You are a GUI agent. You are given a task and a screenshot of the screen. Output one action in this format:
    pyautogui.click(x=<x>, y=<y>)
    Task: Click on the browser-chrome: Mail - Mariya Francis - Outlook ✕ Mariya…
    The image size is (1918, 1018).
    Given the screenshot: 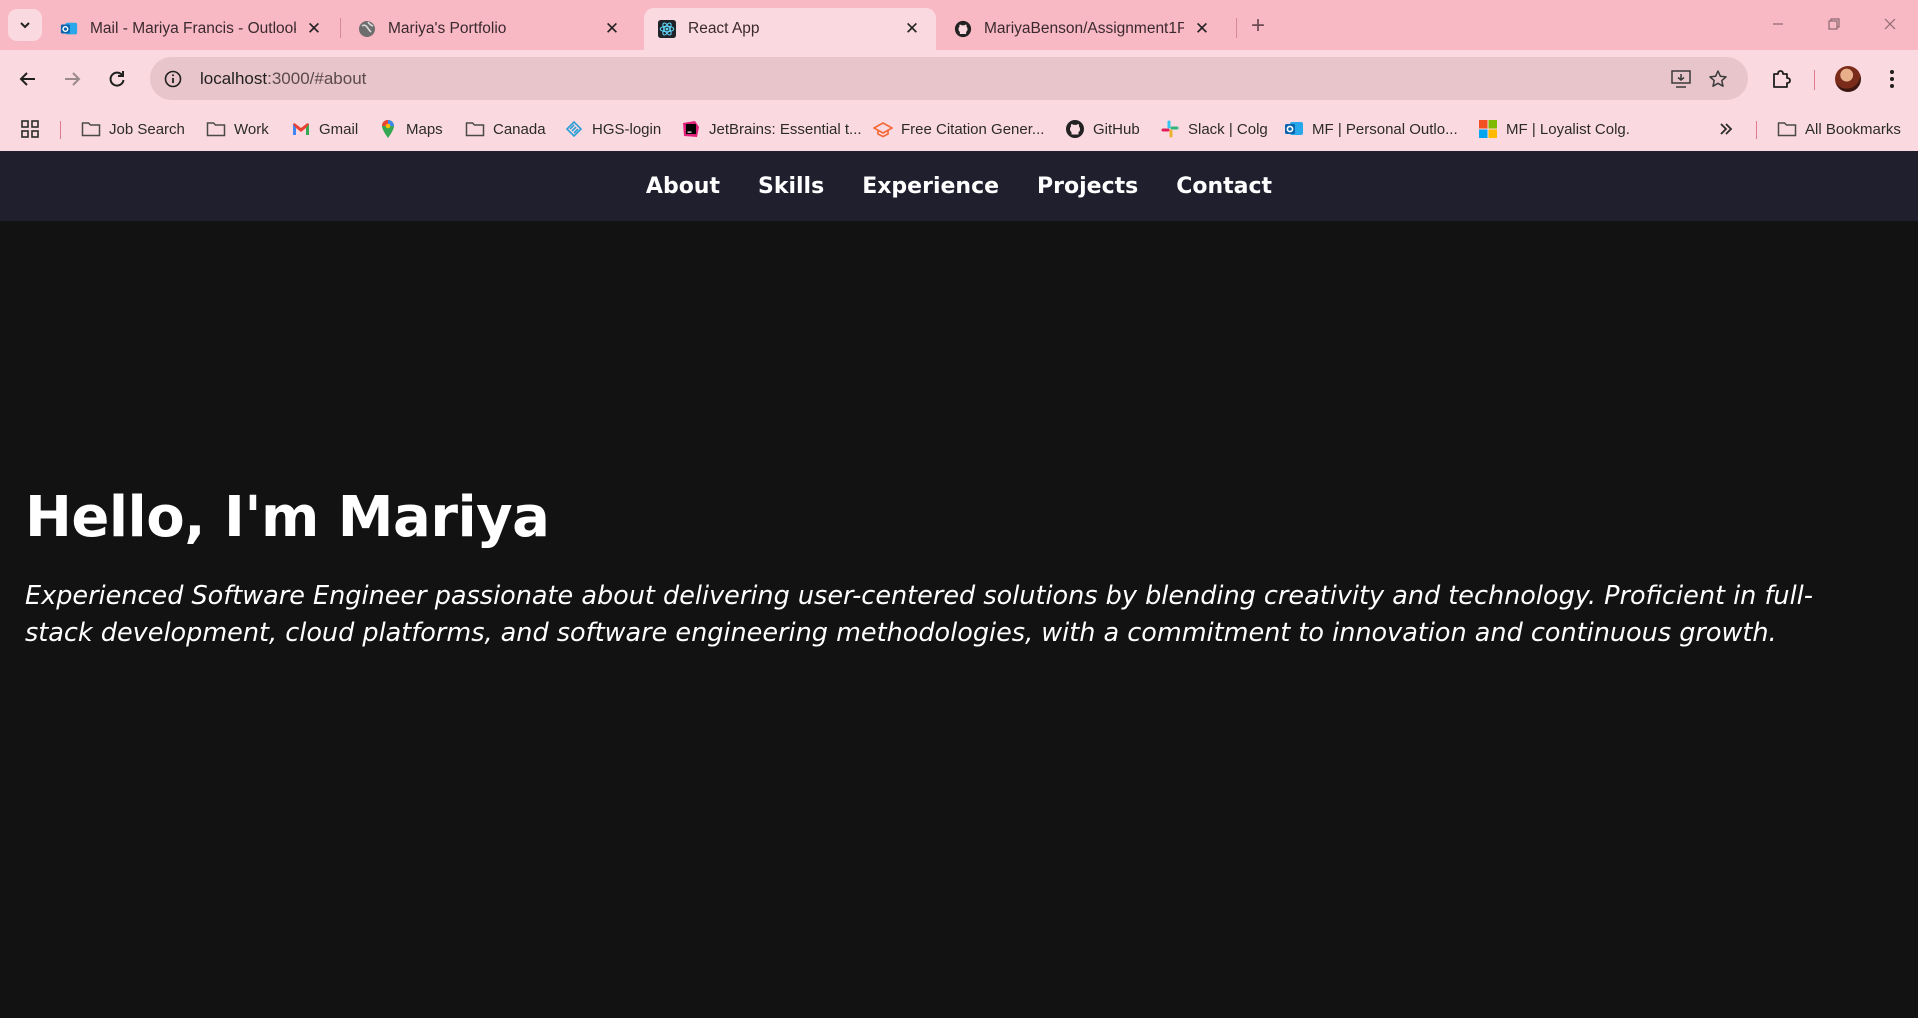 What is the action you would take?
    pyautogui.click(x=959, y=75)
    